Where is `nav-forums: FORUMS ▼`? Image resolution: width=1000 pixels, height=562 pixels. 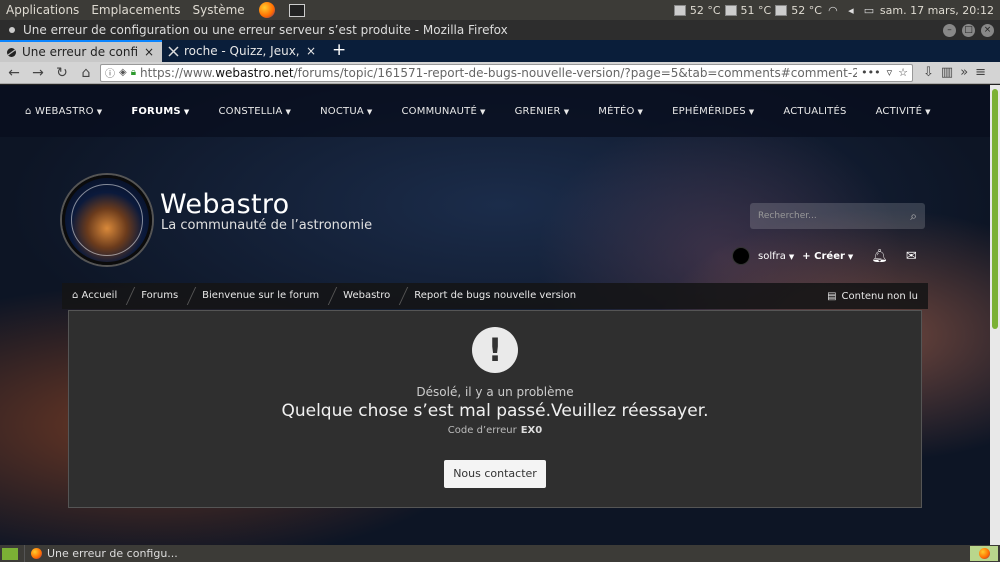 nav-forums: FORUMS ▼ is located at coordinates (160, 111).